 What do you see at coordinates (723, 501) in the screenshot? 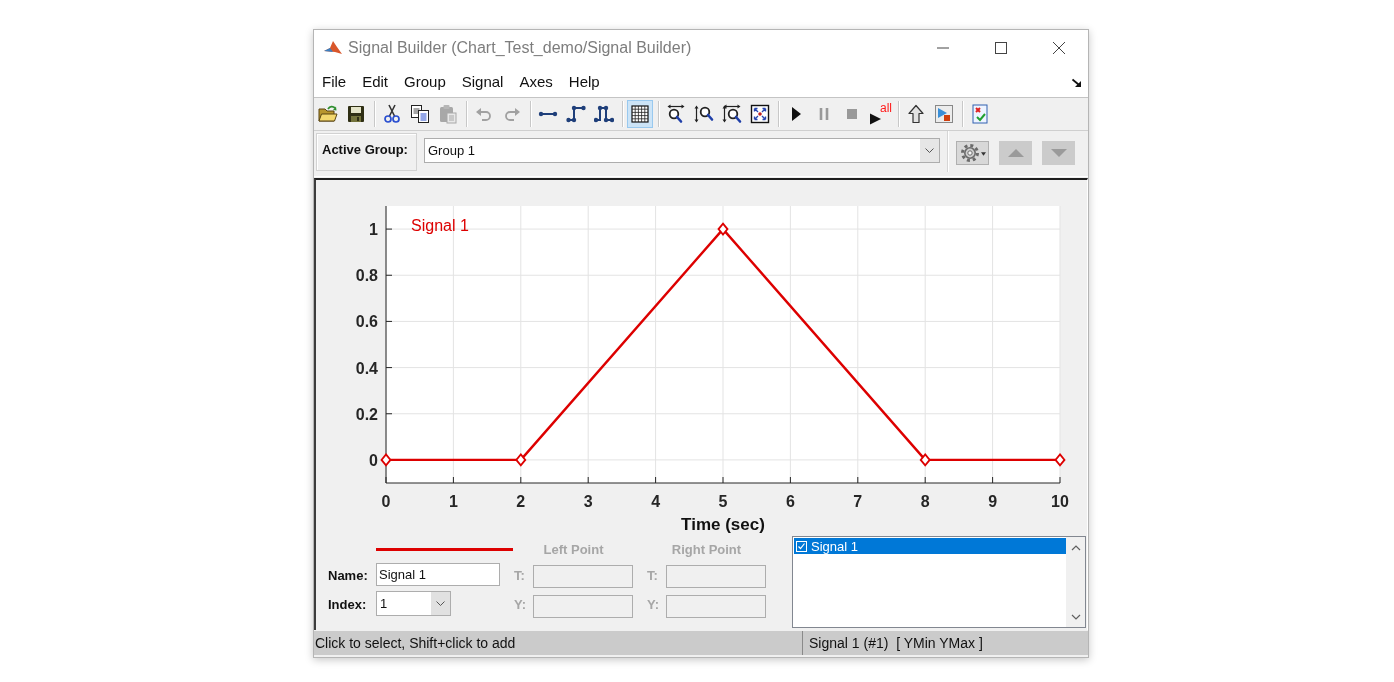
I see `x-tick-label: 5` at bounding box center [723, 501].